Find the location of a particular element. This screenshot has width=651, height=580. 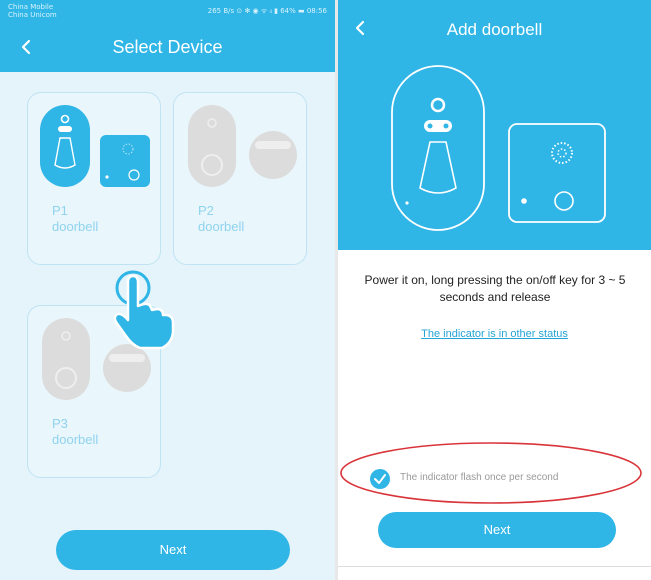

carrier-label-1: China Mobile is located at coordinates (31, 7).